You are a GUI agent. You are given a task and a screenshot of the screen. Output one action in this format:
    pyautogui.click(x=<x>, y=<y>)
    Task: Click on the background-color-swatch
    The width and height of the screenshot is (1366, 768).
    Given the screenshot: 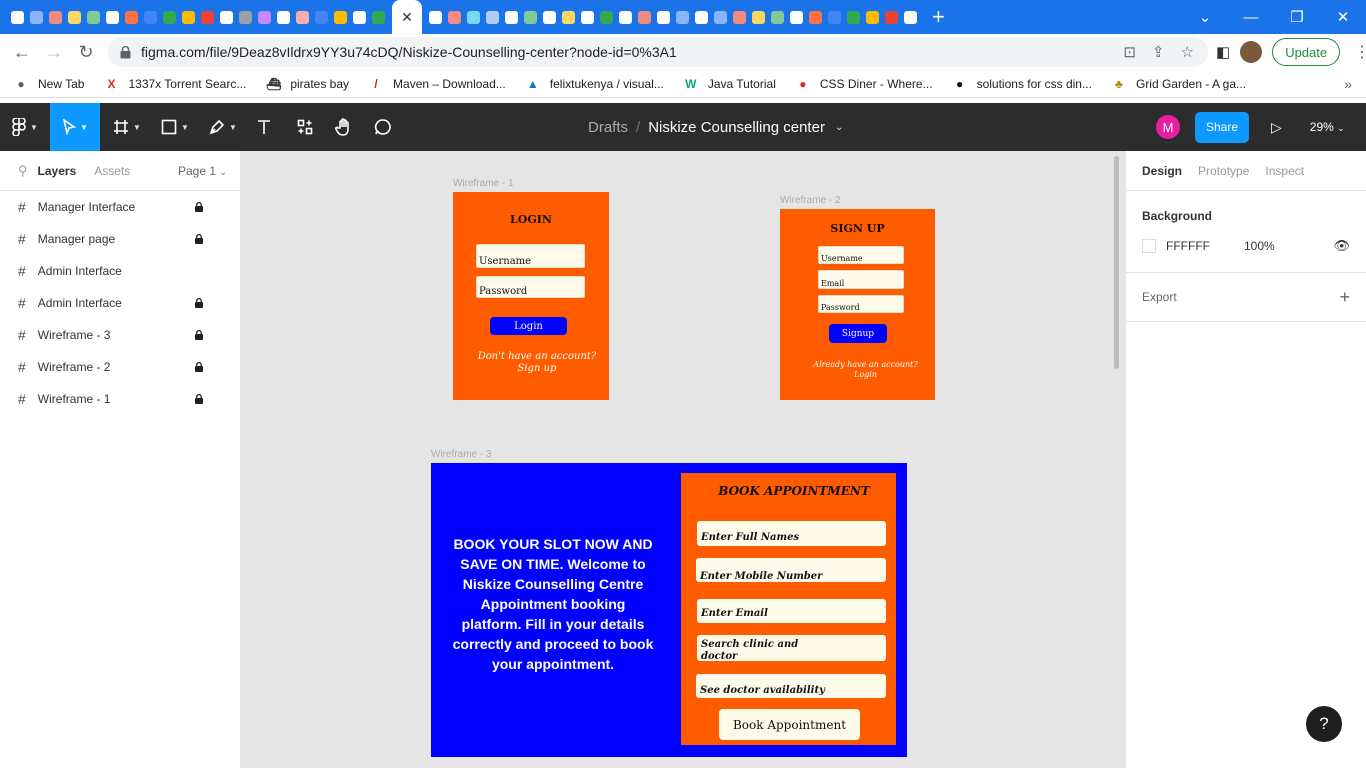 What is the action you would take?
    pyautogui.click(x=1149, y=246)
    